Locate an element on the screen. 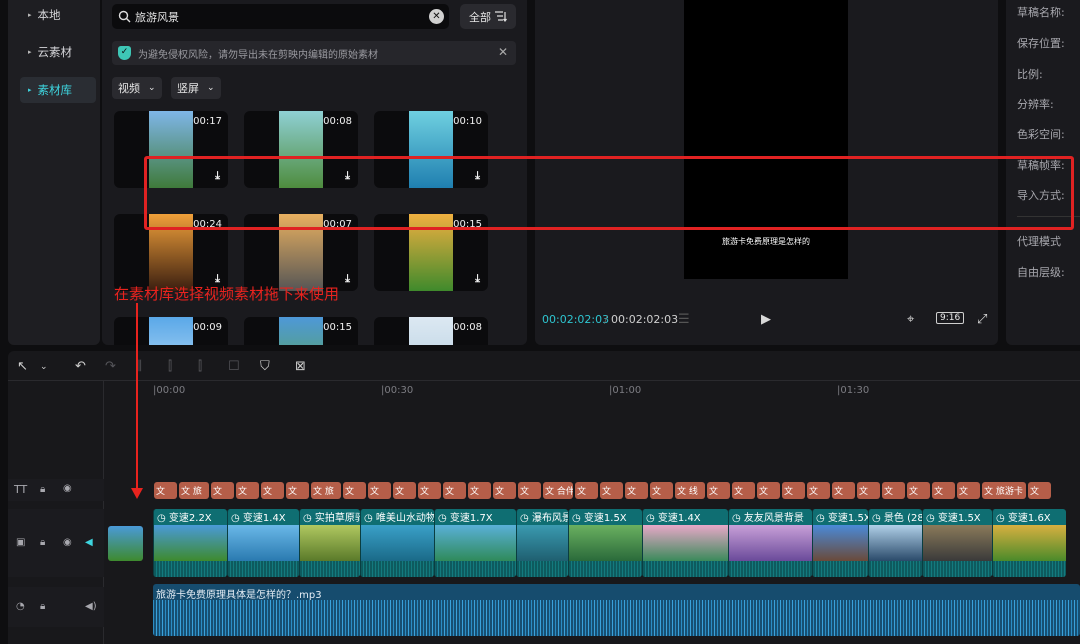 The height and width of the screenshot is (644, 1080). text-clip: 文 线 is located at coordinates (690, 490).